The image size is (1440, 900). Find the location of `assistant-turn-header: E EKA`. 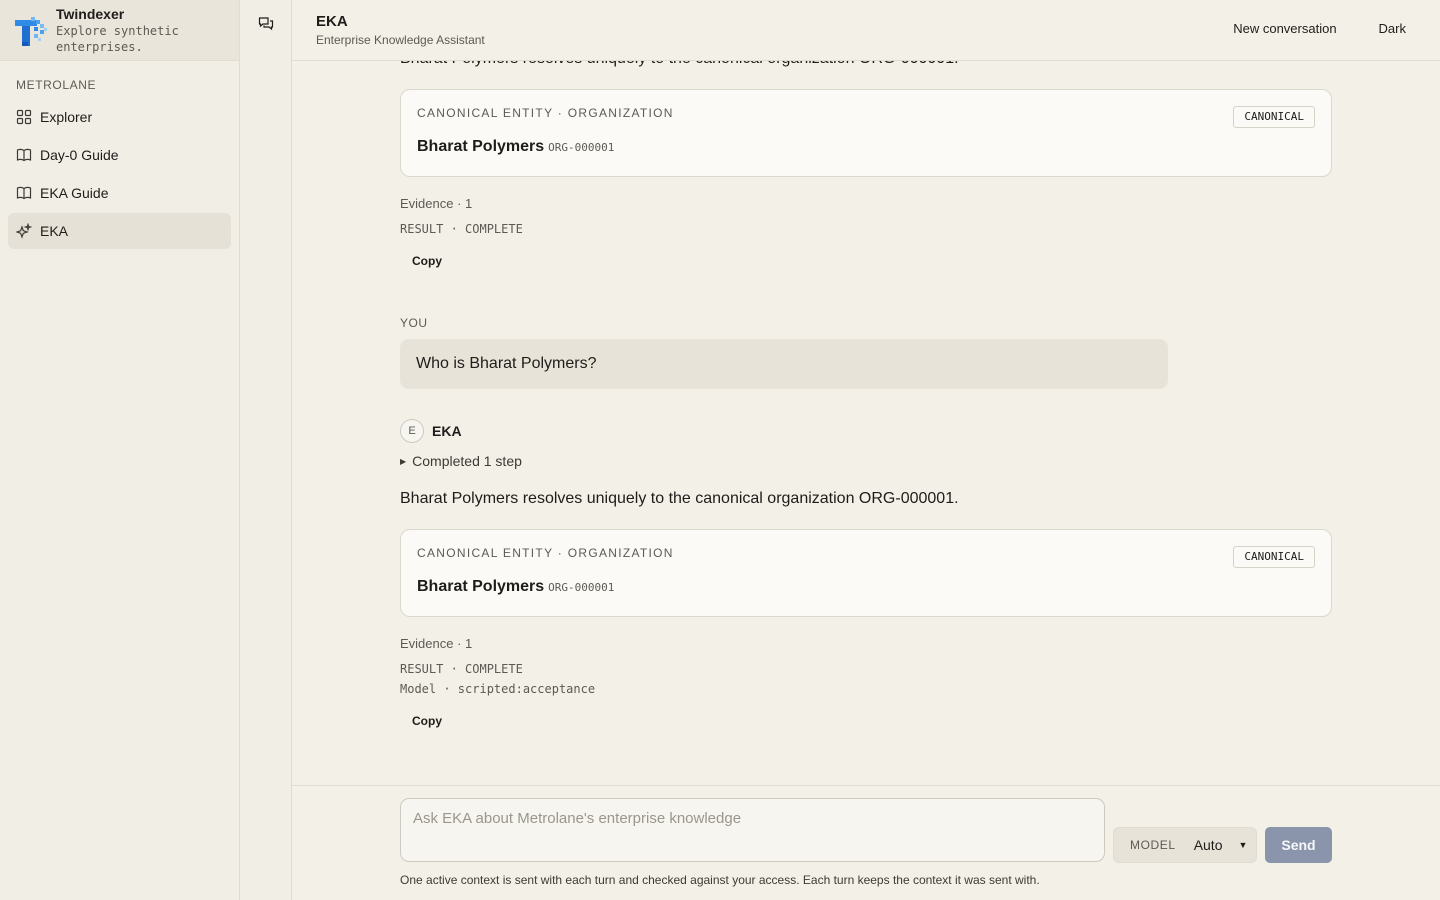

assistant-turn-header: E EKA is located at coordinates (866, 431).